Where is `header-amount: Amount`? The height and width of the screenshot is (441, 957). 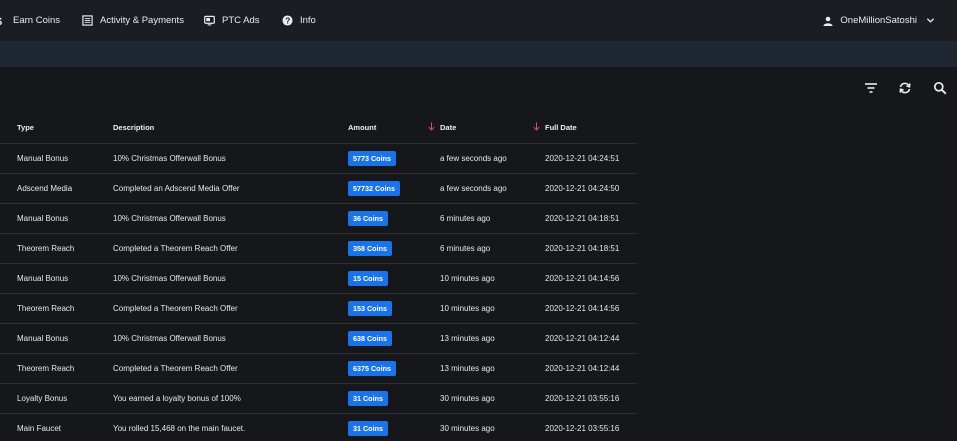
header-amount: Amount is located at coordinates (394, 128).